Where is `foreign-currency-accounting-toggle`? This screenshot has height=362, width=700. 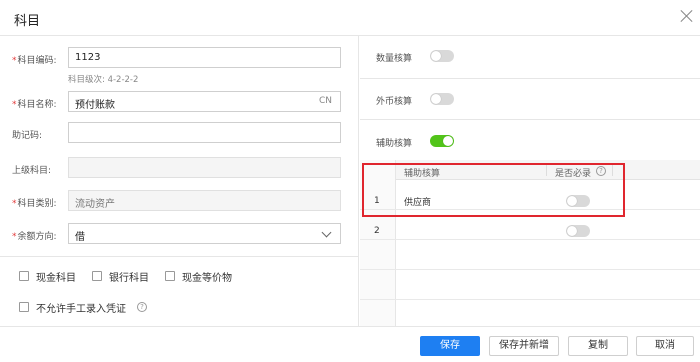
foreign-currency-accounting-toggle is located at coordinates (442, 99).